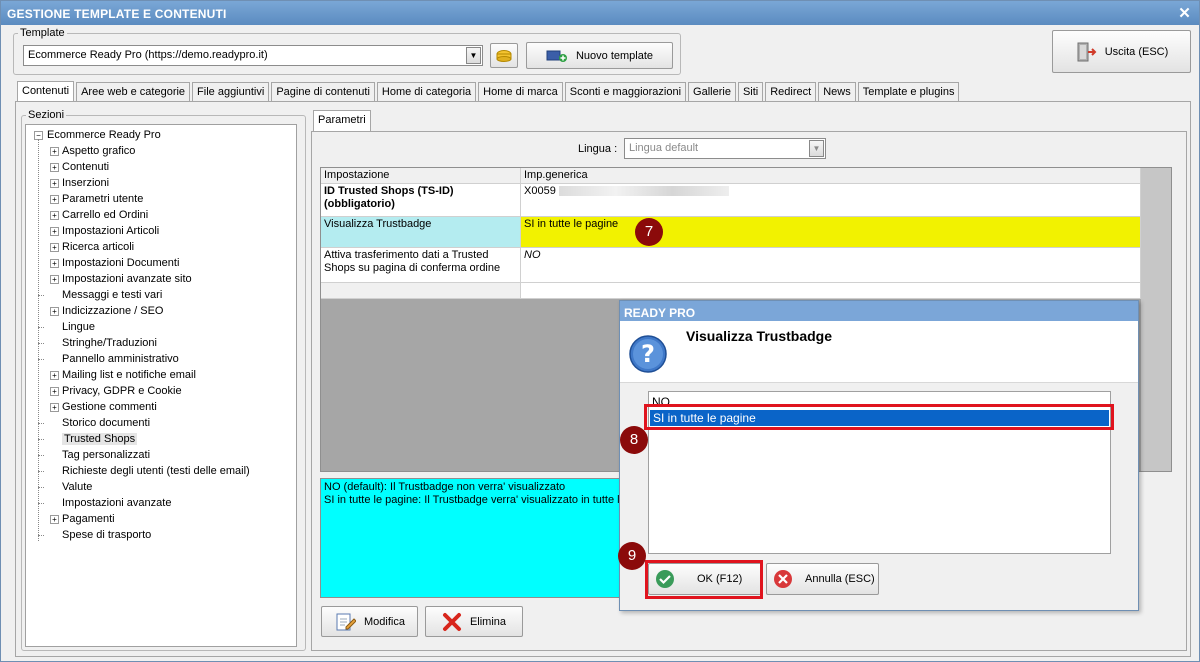 Image resolution: width=1200 pixels, height=662 pixels. What do you see at coordinates (133, 92) in the screenshot?
I see `tab-aree-web: Aree web e categorie` at bounding box center [133, 92].